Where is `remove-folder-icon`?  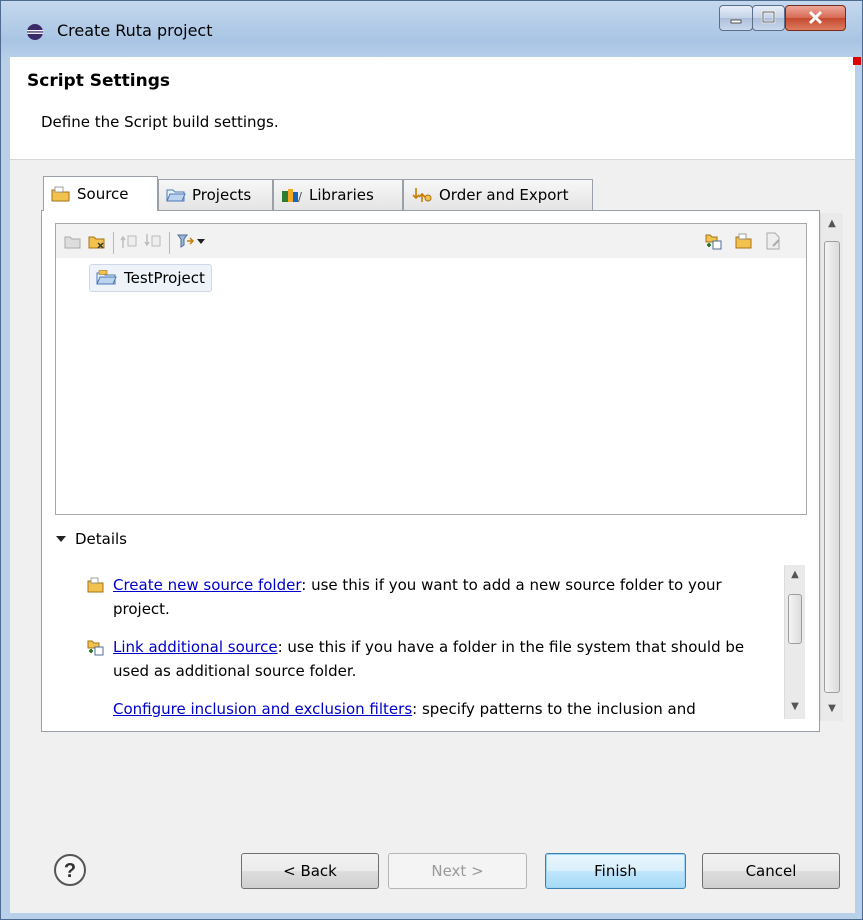 remove-folder-icon is located at coordinates (97, 241).